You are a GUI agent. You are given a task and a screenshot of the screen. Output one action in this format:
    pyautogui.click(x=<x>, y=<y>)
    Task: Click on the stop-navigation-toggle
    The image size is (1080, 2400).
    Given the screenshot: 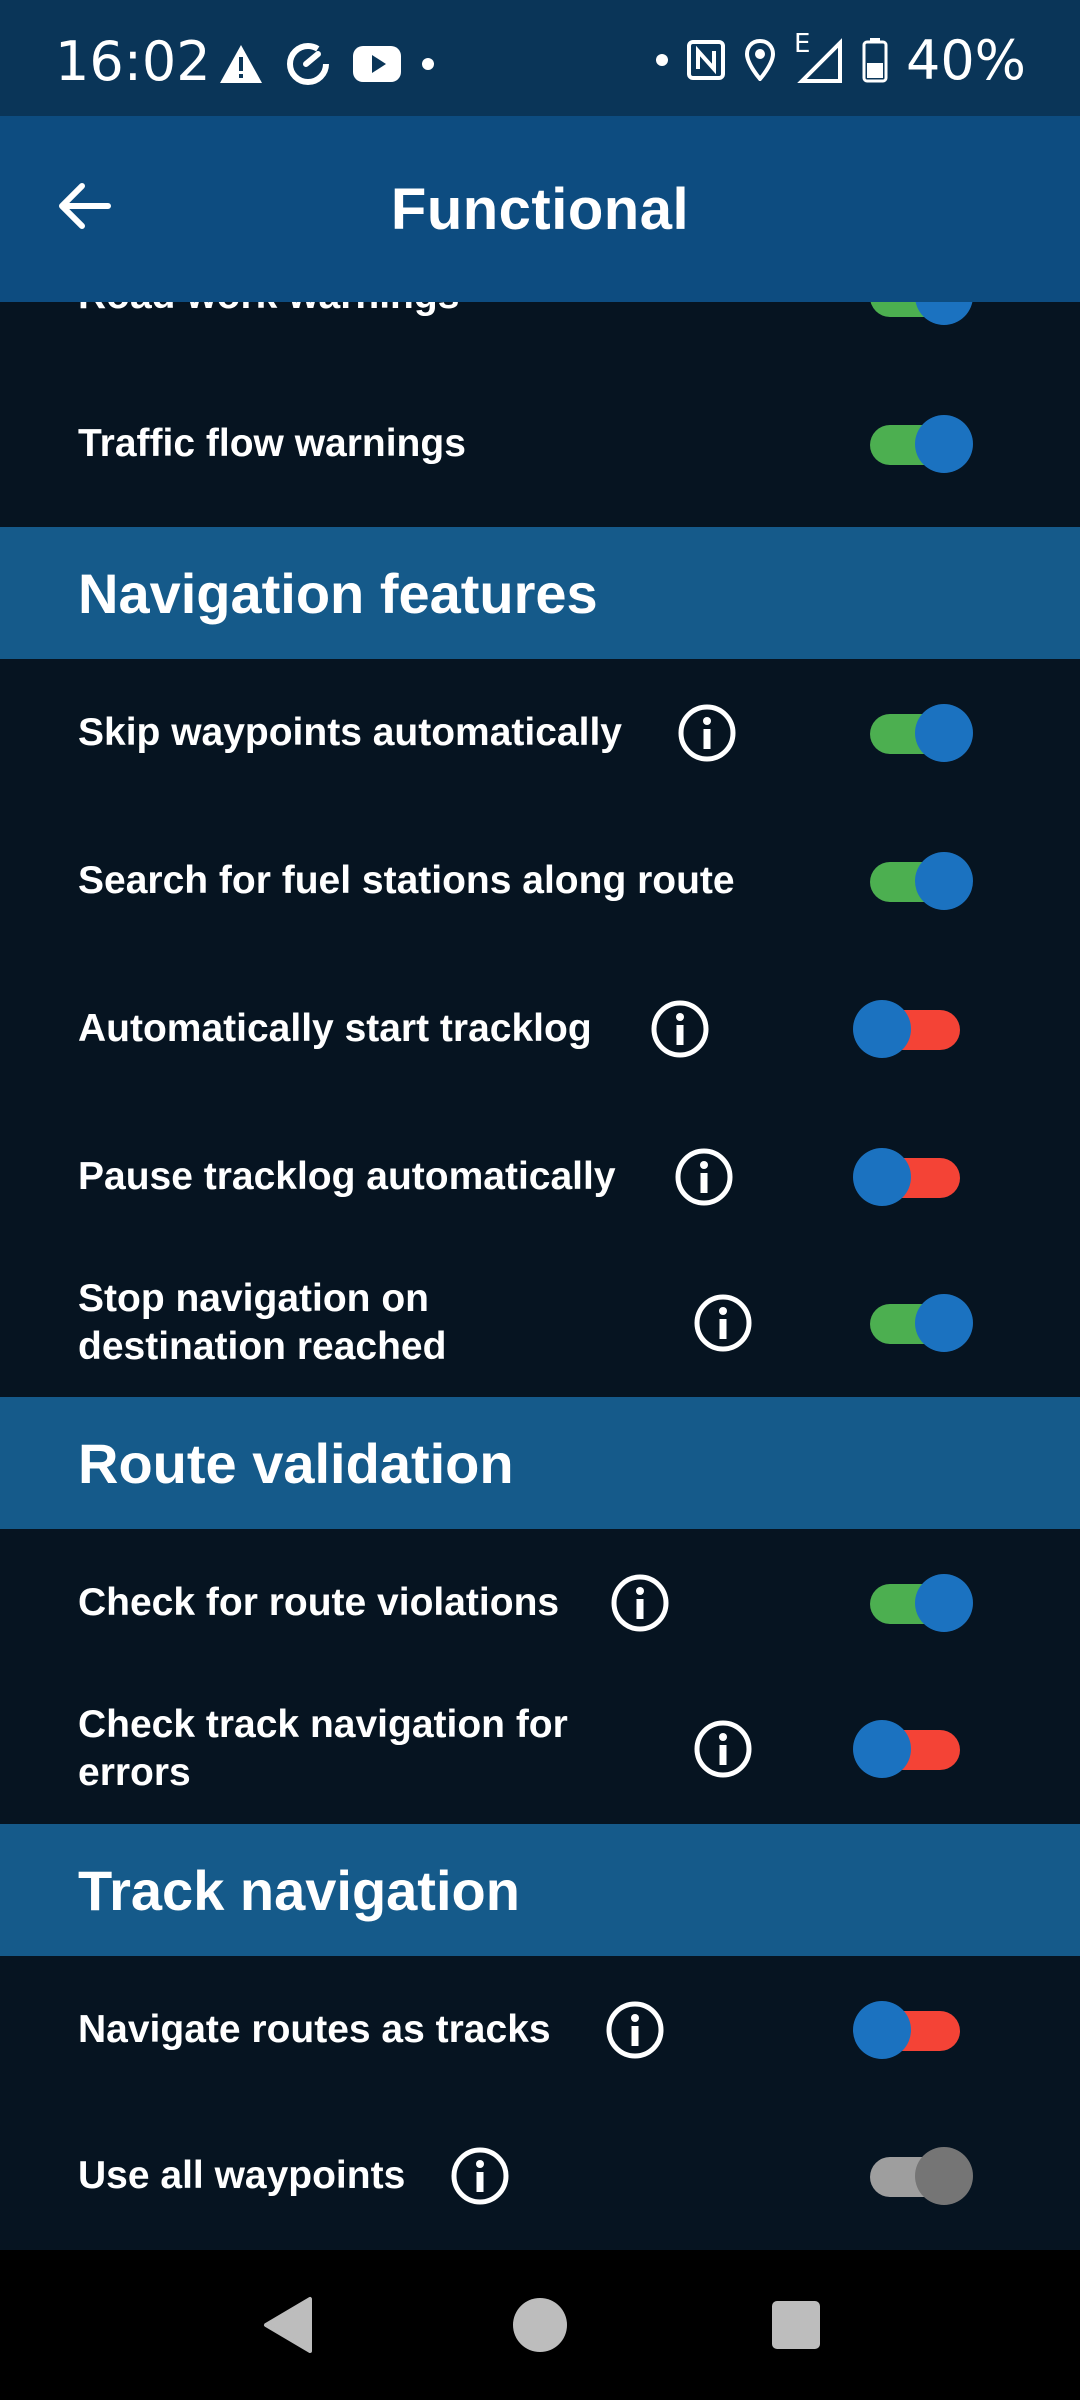 What is the action you would take?
    pyautogui.click(x=918, y=1323)
    